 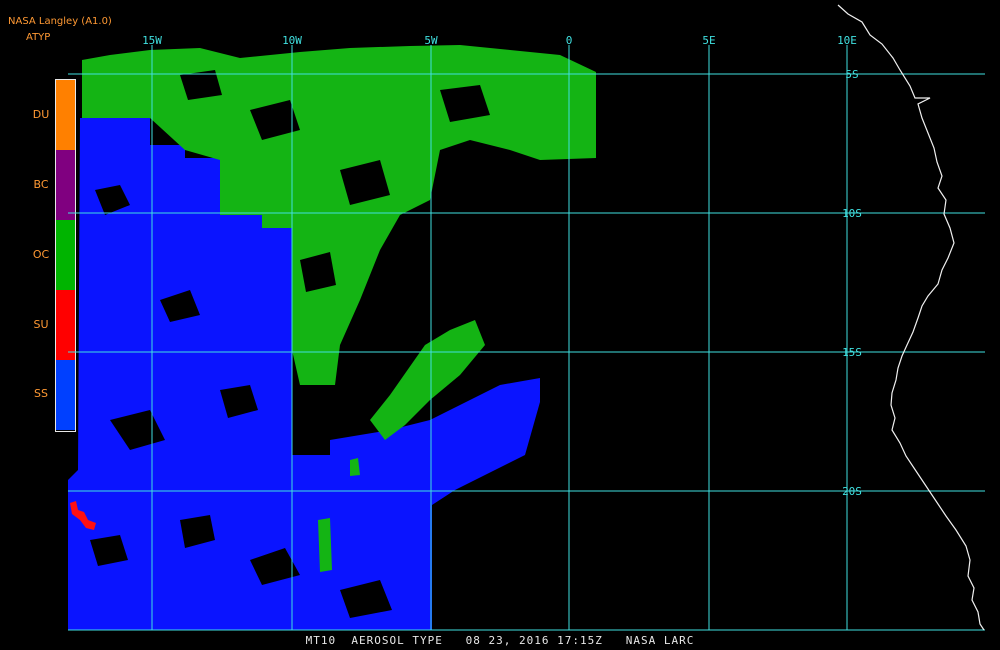 I want to click on lat-label-15s: 15S, so click(x=852, y=352).